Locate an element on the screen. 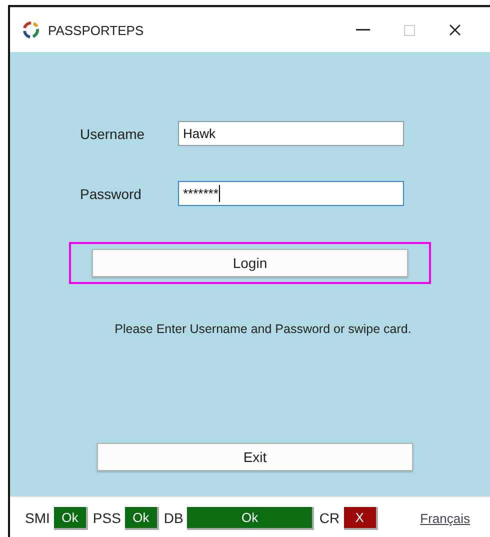 The height and width of the screenshot is (537, 490). instruction-text: Please Enter Username and Password or swipe card. is located at coordinates (263, 329).